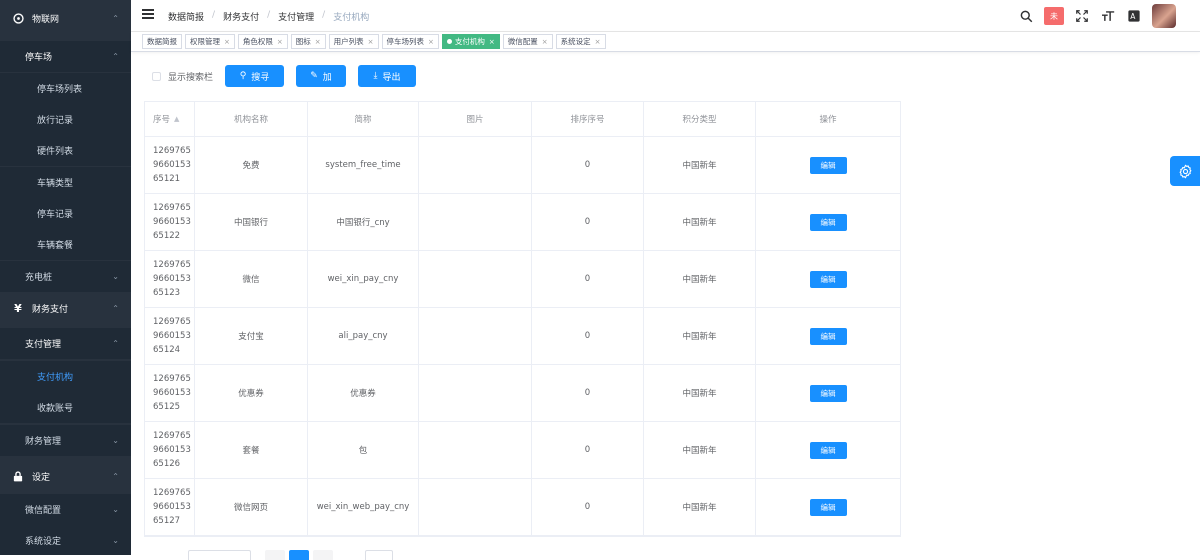  What do you see at coordinates (156, 76) in the screenshot?
I see `show-search-checkbox` at bounding box center [156, 76].